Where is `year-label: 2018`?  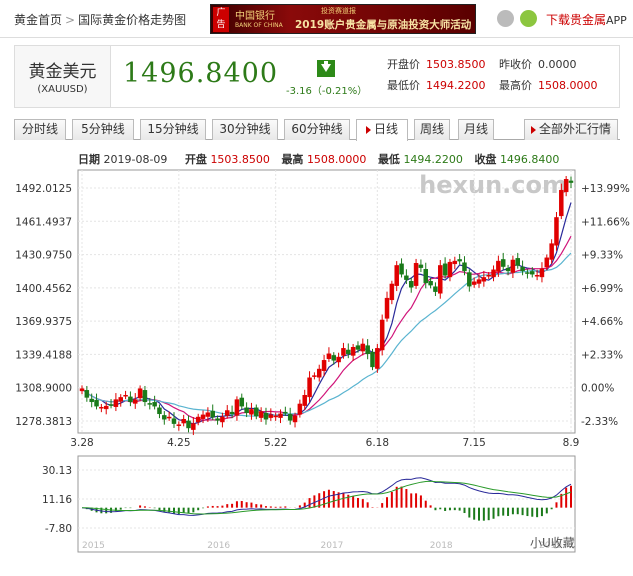
year-label: 2018 is located at coordinates (441, 546).